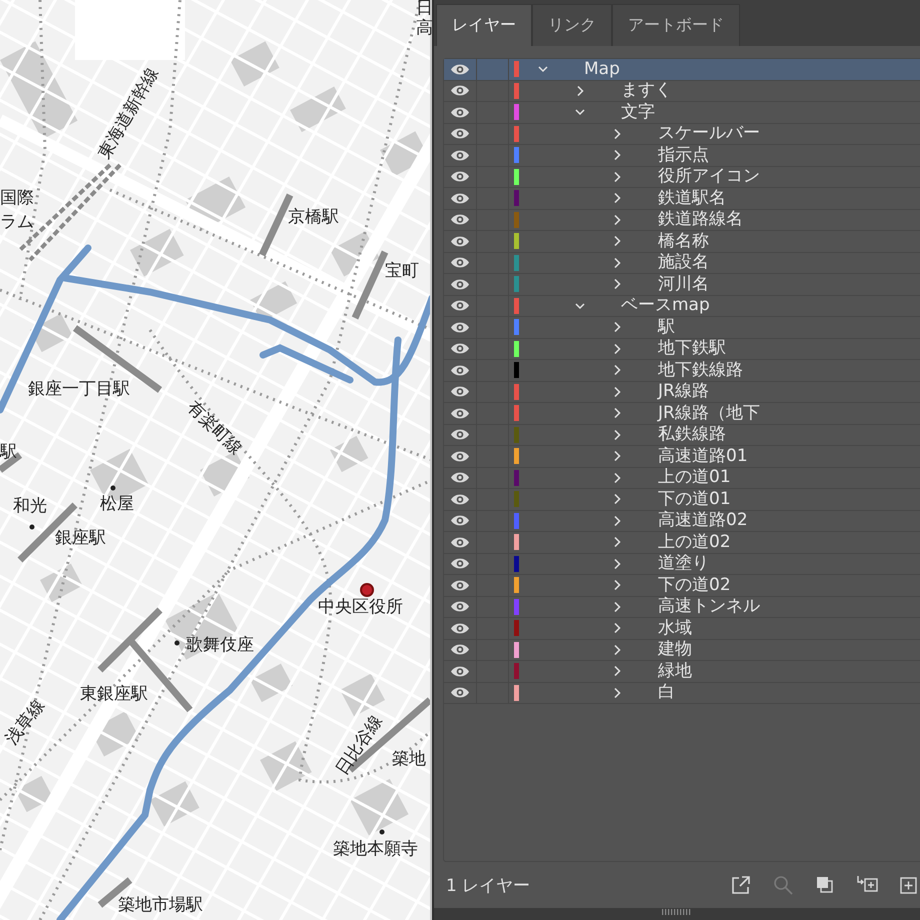 Image resolution: width=920 pixels, height=920 pixels. I want to click on layer-name: 高速道路02, so click(703, 521).